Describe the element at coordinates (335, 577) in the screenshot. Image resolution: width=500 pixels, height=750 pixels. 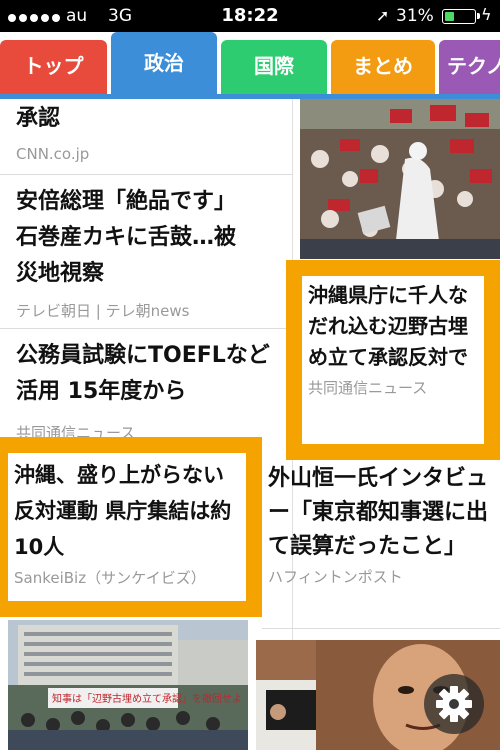
I see `news-source: ハフィントンポスト` at that location.